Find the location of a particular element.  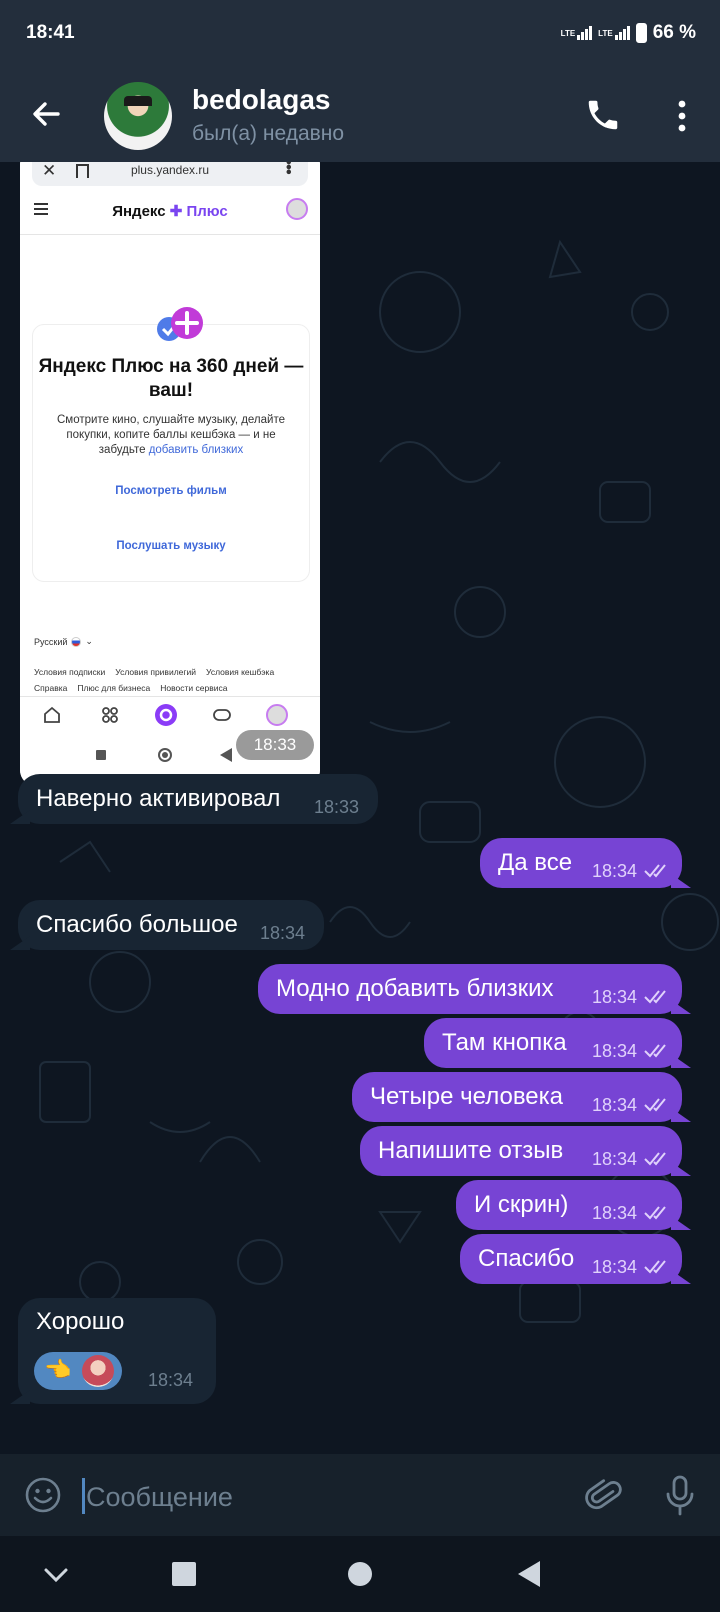

back-arrow-icon is located at coordinates (46, 114).